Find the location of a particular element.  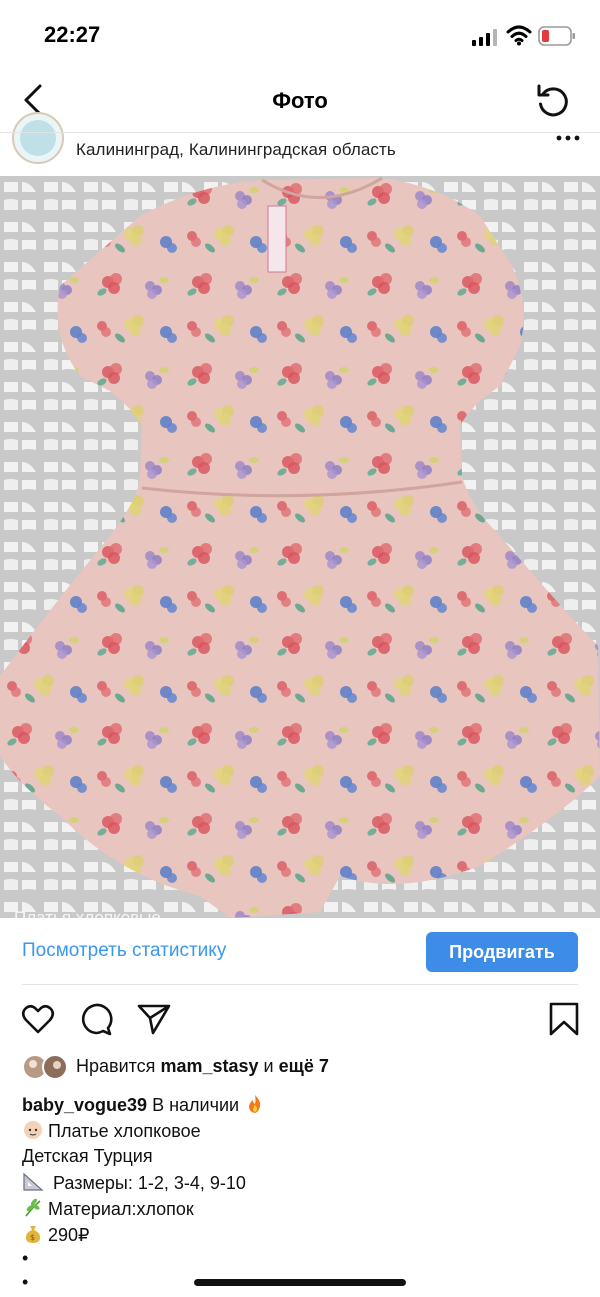

likes-others: ещё 7 is located at coordinates (304, 1066).